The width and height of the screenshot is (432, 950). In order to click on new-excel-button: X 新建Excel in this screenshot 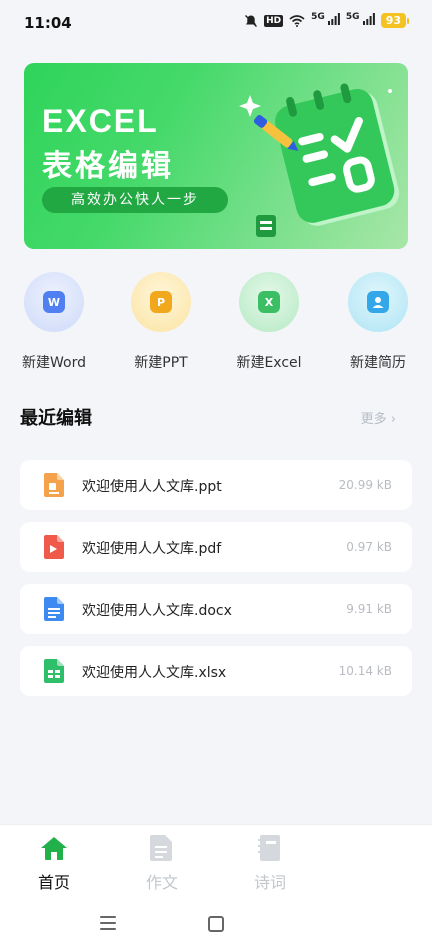, I will do `click(269, 322)`.